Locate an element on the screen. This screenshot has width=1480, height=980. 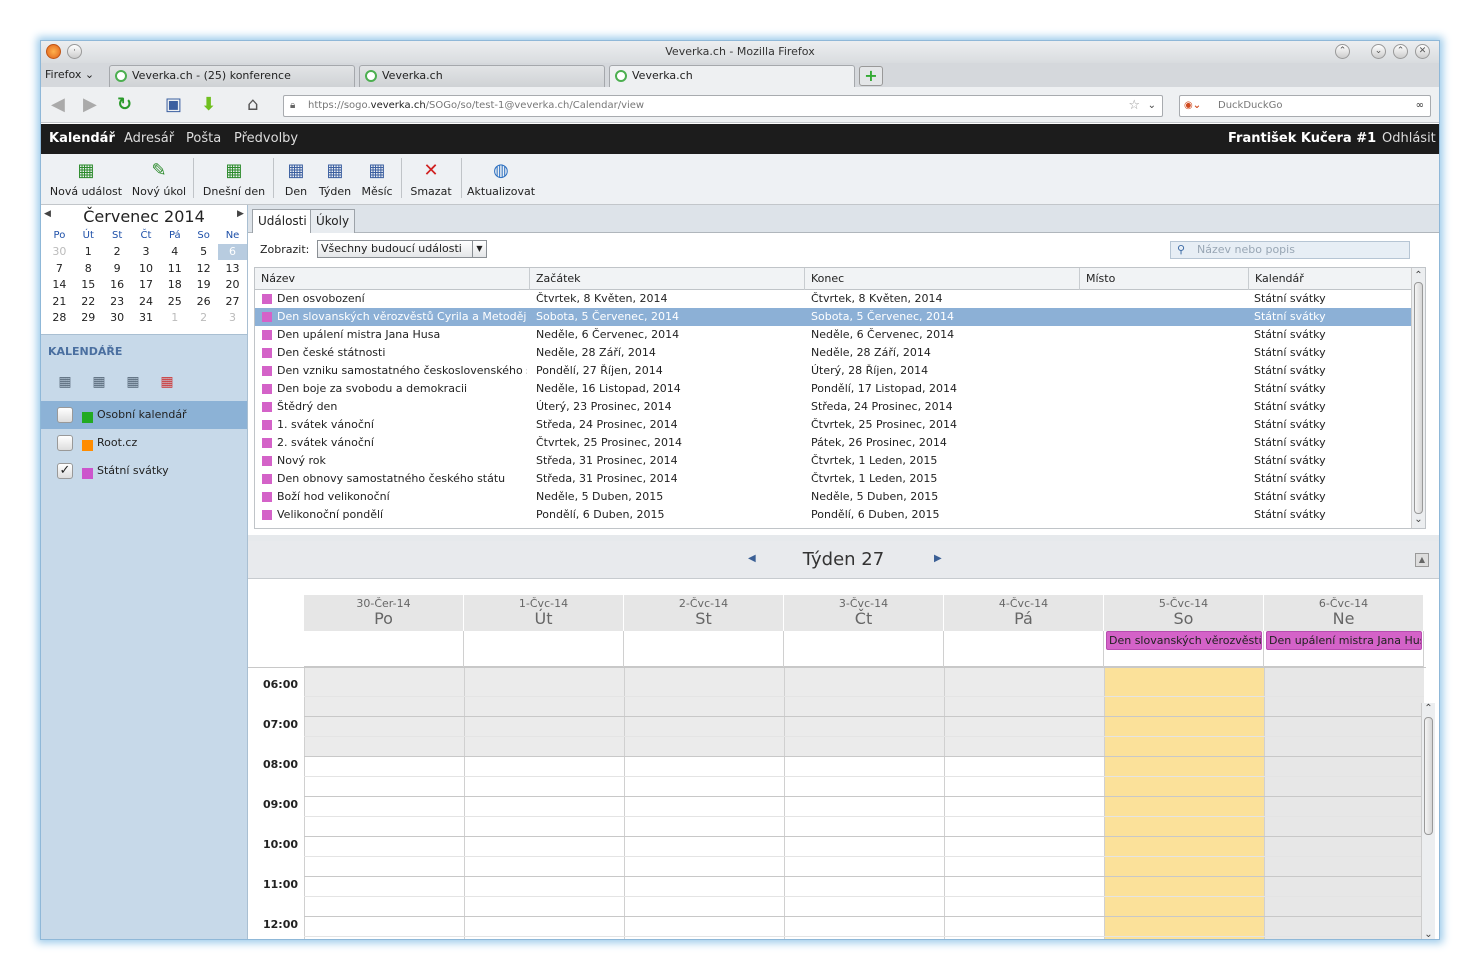
browser-tab-active: Veverka.ch is located at coordinates (732, 76).